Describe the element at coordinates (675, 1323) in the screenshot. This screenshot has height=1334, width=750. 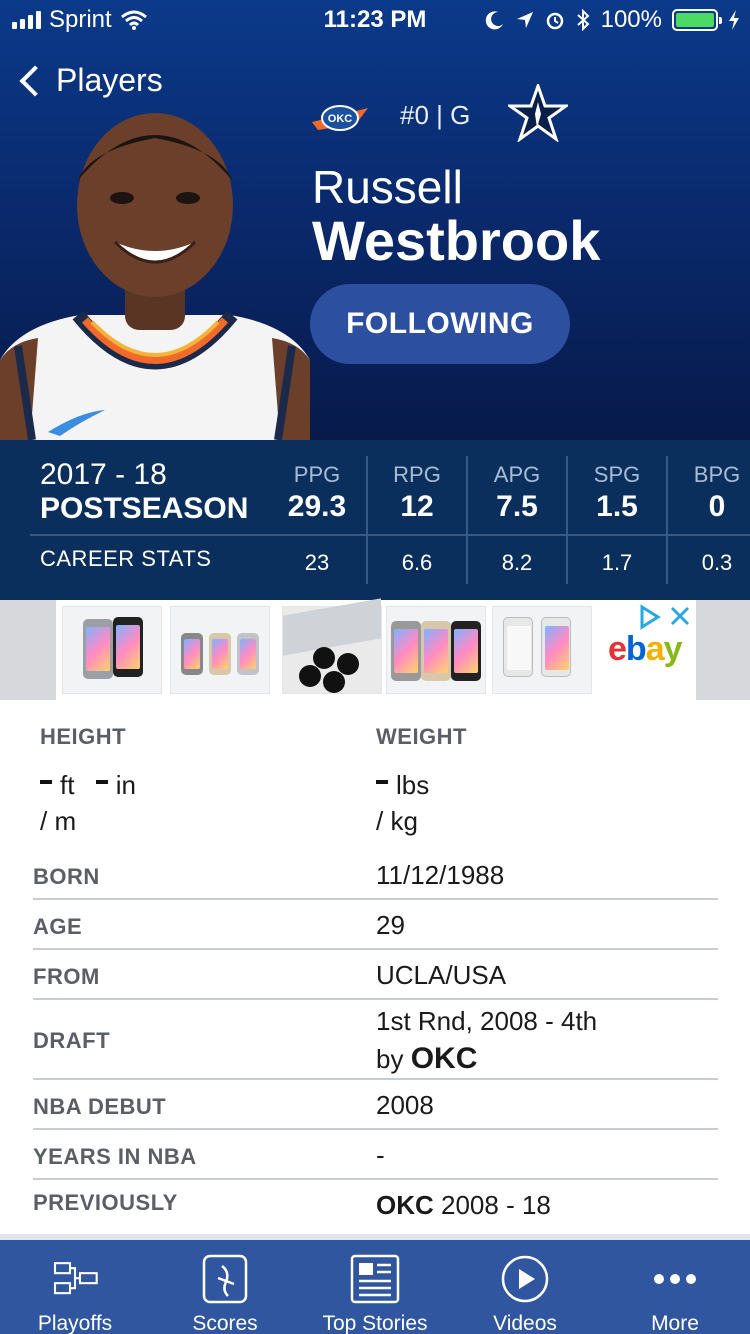
I see `tab-label: More` at that location.